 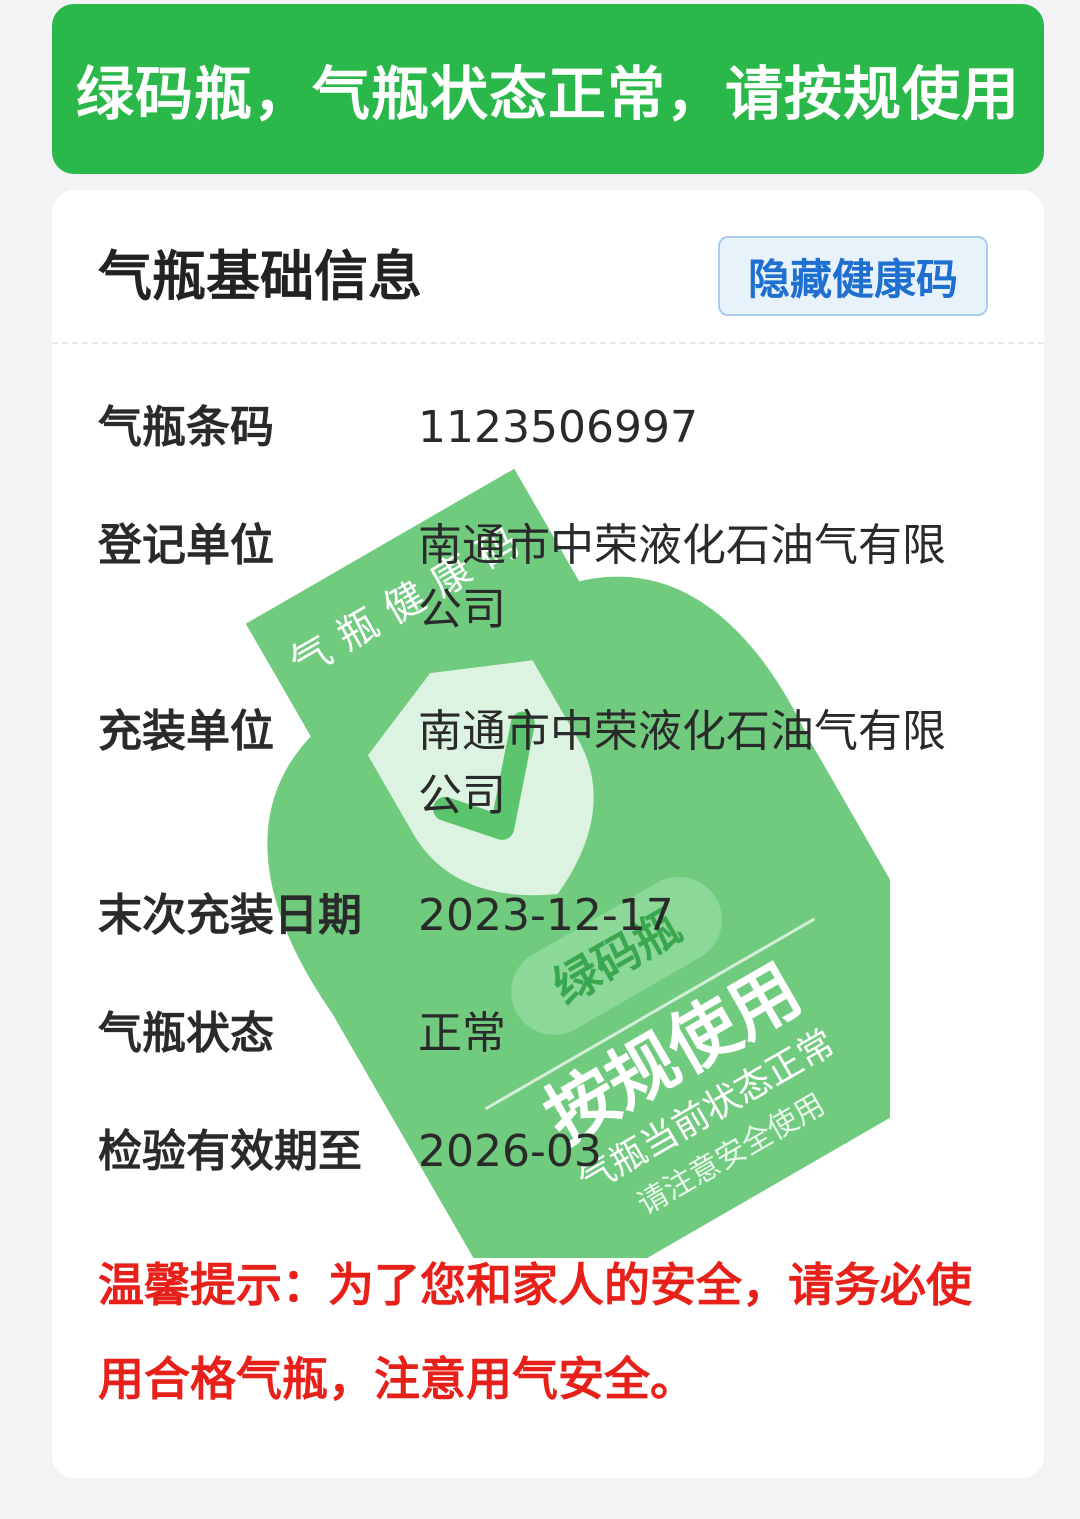 What do you see at coordinates (547, 94) in the screenshot?
I see `status-banner-text: 绿码瓶，气瓶状态正常，请按规使用` at bounding box center [547, 94].